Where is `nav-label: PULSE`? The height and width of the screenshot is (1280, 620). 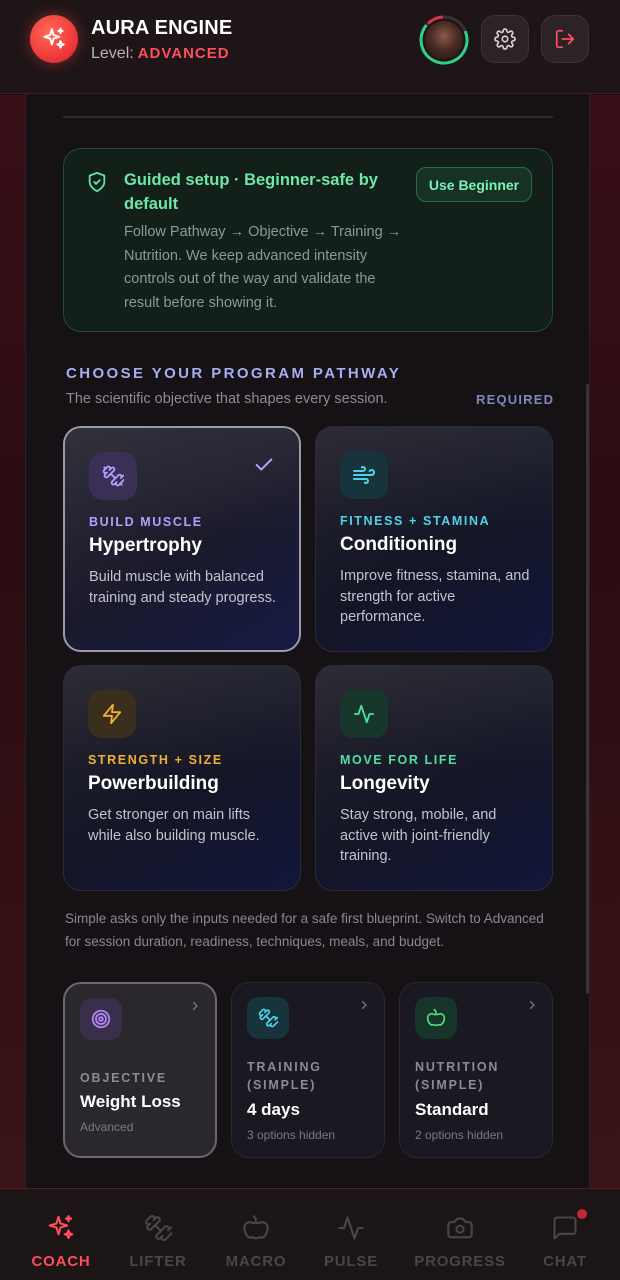
nav-label: PULSE is located at coordinates (350, 1261).